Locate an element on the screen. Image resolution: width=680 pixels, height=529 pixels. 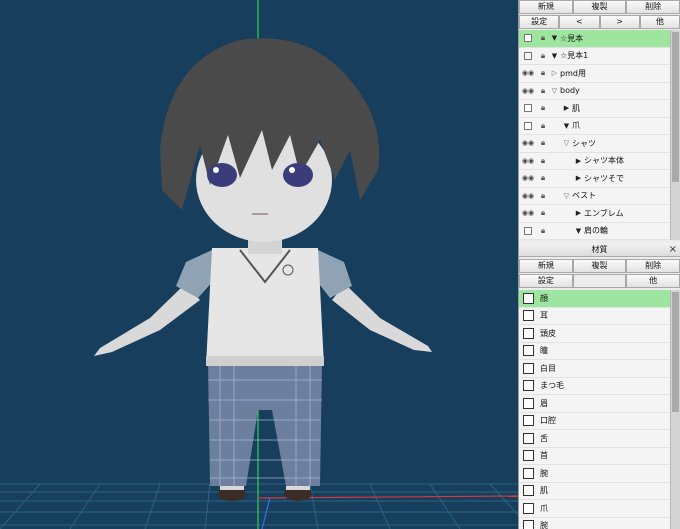
material-row: 舌 is located at coordinates (594, 439).